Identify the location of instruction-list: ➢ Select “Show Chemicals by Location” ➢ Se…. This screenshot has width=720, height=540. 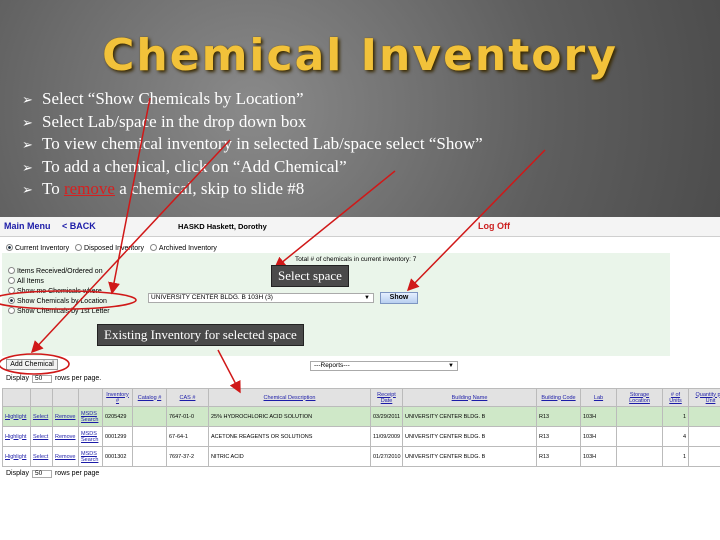
(252, 144).